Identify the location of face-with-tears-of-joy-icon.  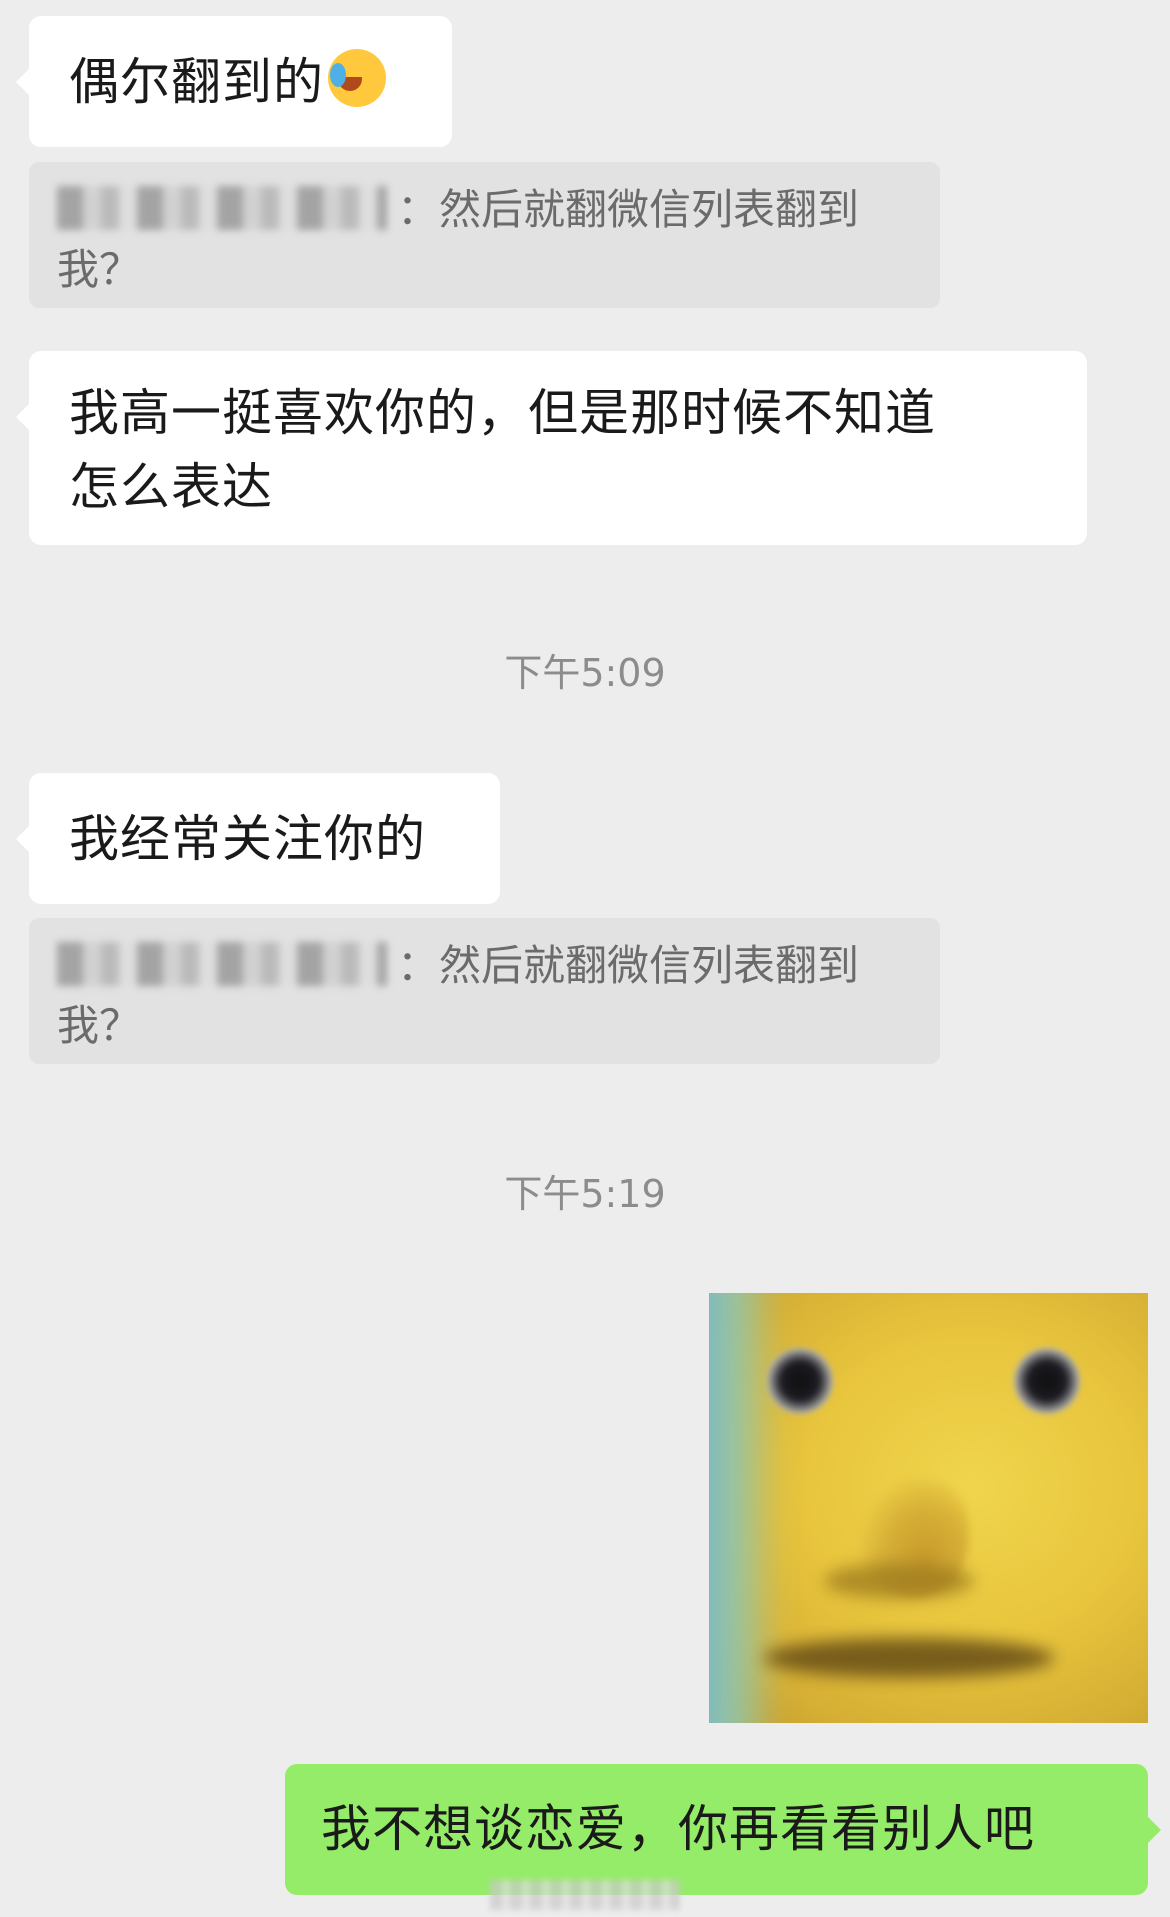
(357, 78).